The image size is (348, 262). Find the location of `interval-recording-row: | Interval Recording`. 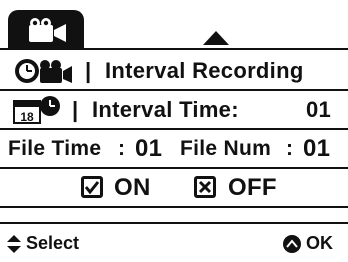

interval-recording-row: | Interval Recording is located at coordinates (174, 70).